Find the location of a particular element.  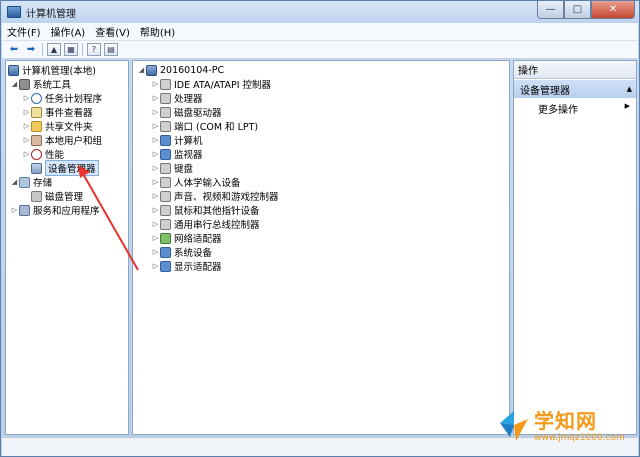

tree-services-apps: ▷ 服务和应用程序 is located at coordinates (55, 210).